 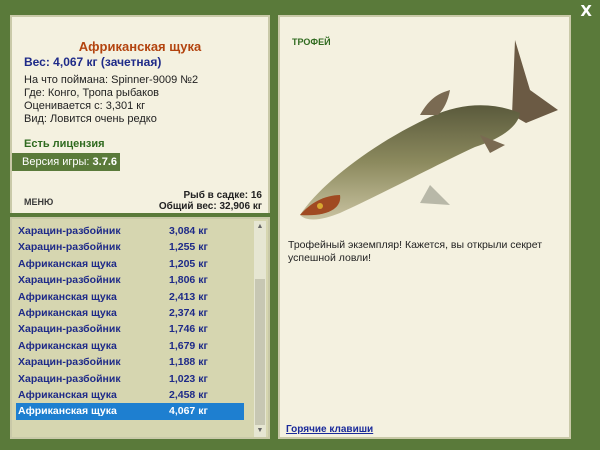 I want to click on rarity-info: Вид: Ловится очень редко, so click(x=90, y=119).